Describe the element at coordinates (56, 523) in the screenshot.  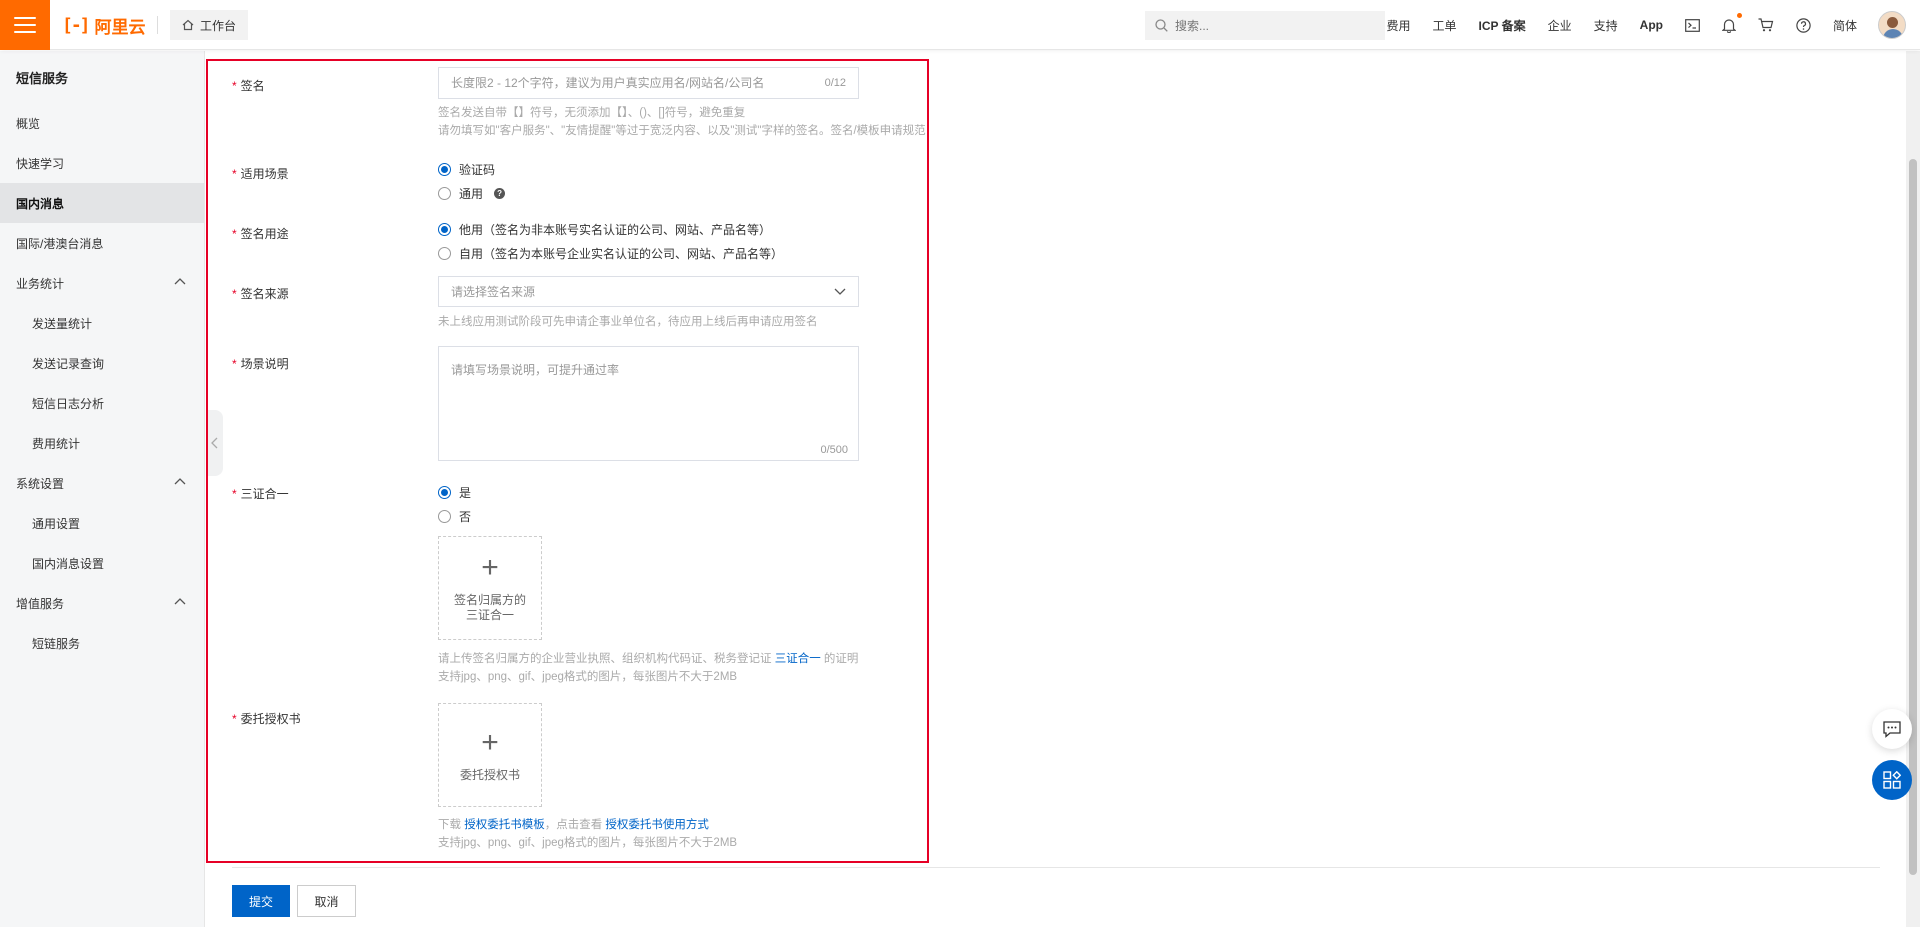
I see `sidebar-item-label: 通用设置` at that location.